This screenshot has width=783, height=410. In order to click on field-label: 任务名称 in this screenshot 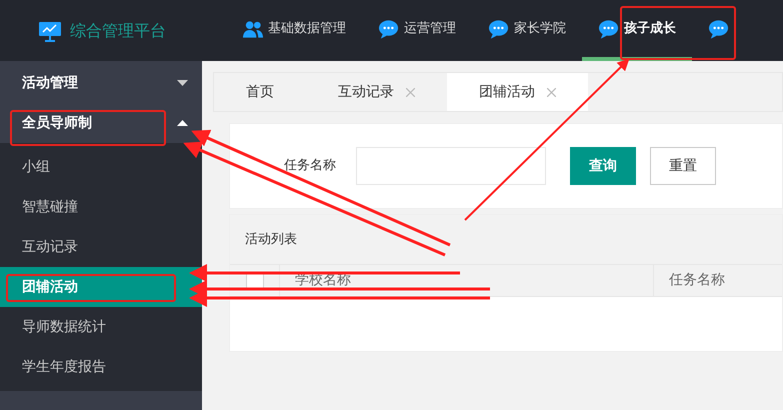, I will do `click(310, 166)`.